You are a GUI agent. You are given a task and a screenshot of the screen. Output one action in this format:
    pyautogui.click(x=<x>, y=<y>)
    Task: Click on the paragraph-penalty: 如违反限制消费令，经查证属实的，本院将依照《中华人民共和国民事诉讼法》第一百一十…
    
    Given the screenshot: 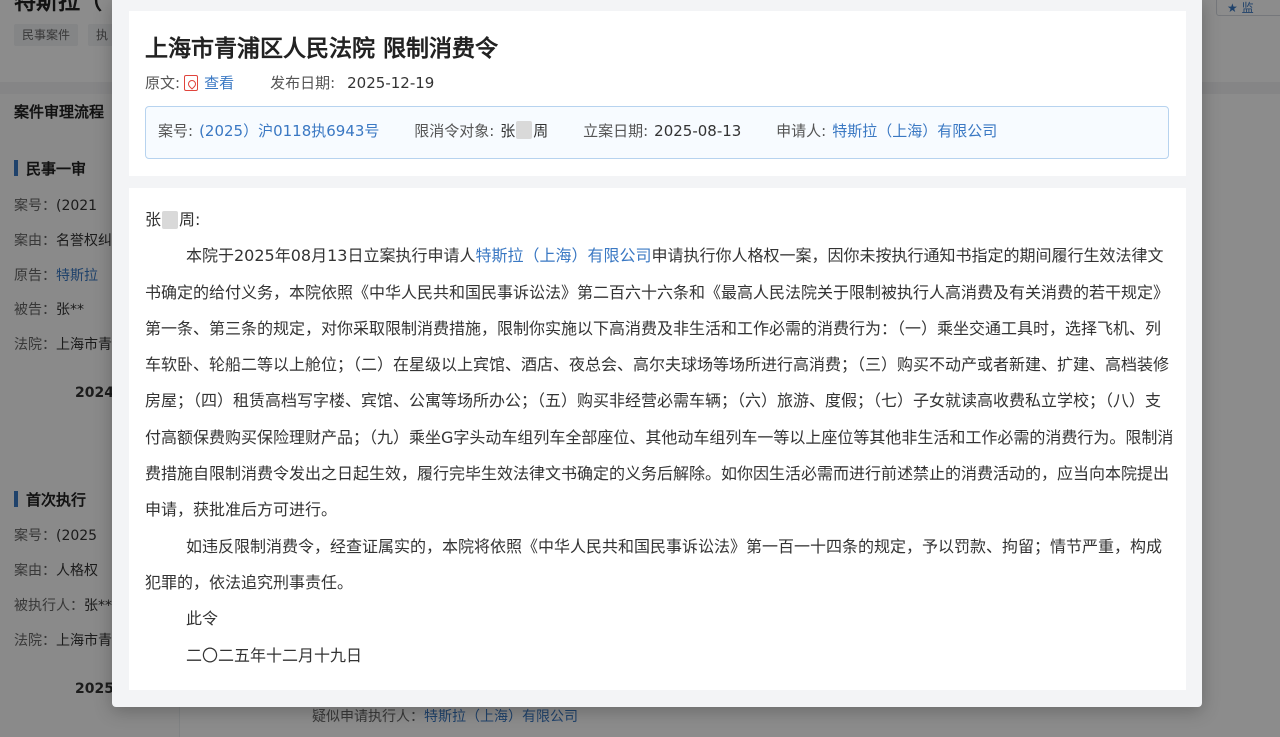 What is the action you would take?
    pyautogui.click(x=654, y=564)
    